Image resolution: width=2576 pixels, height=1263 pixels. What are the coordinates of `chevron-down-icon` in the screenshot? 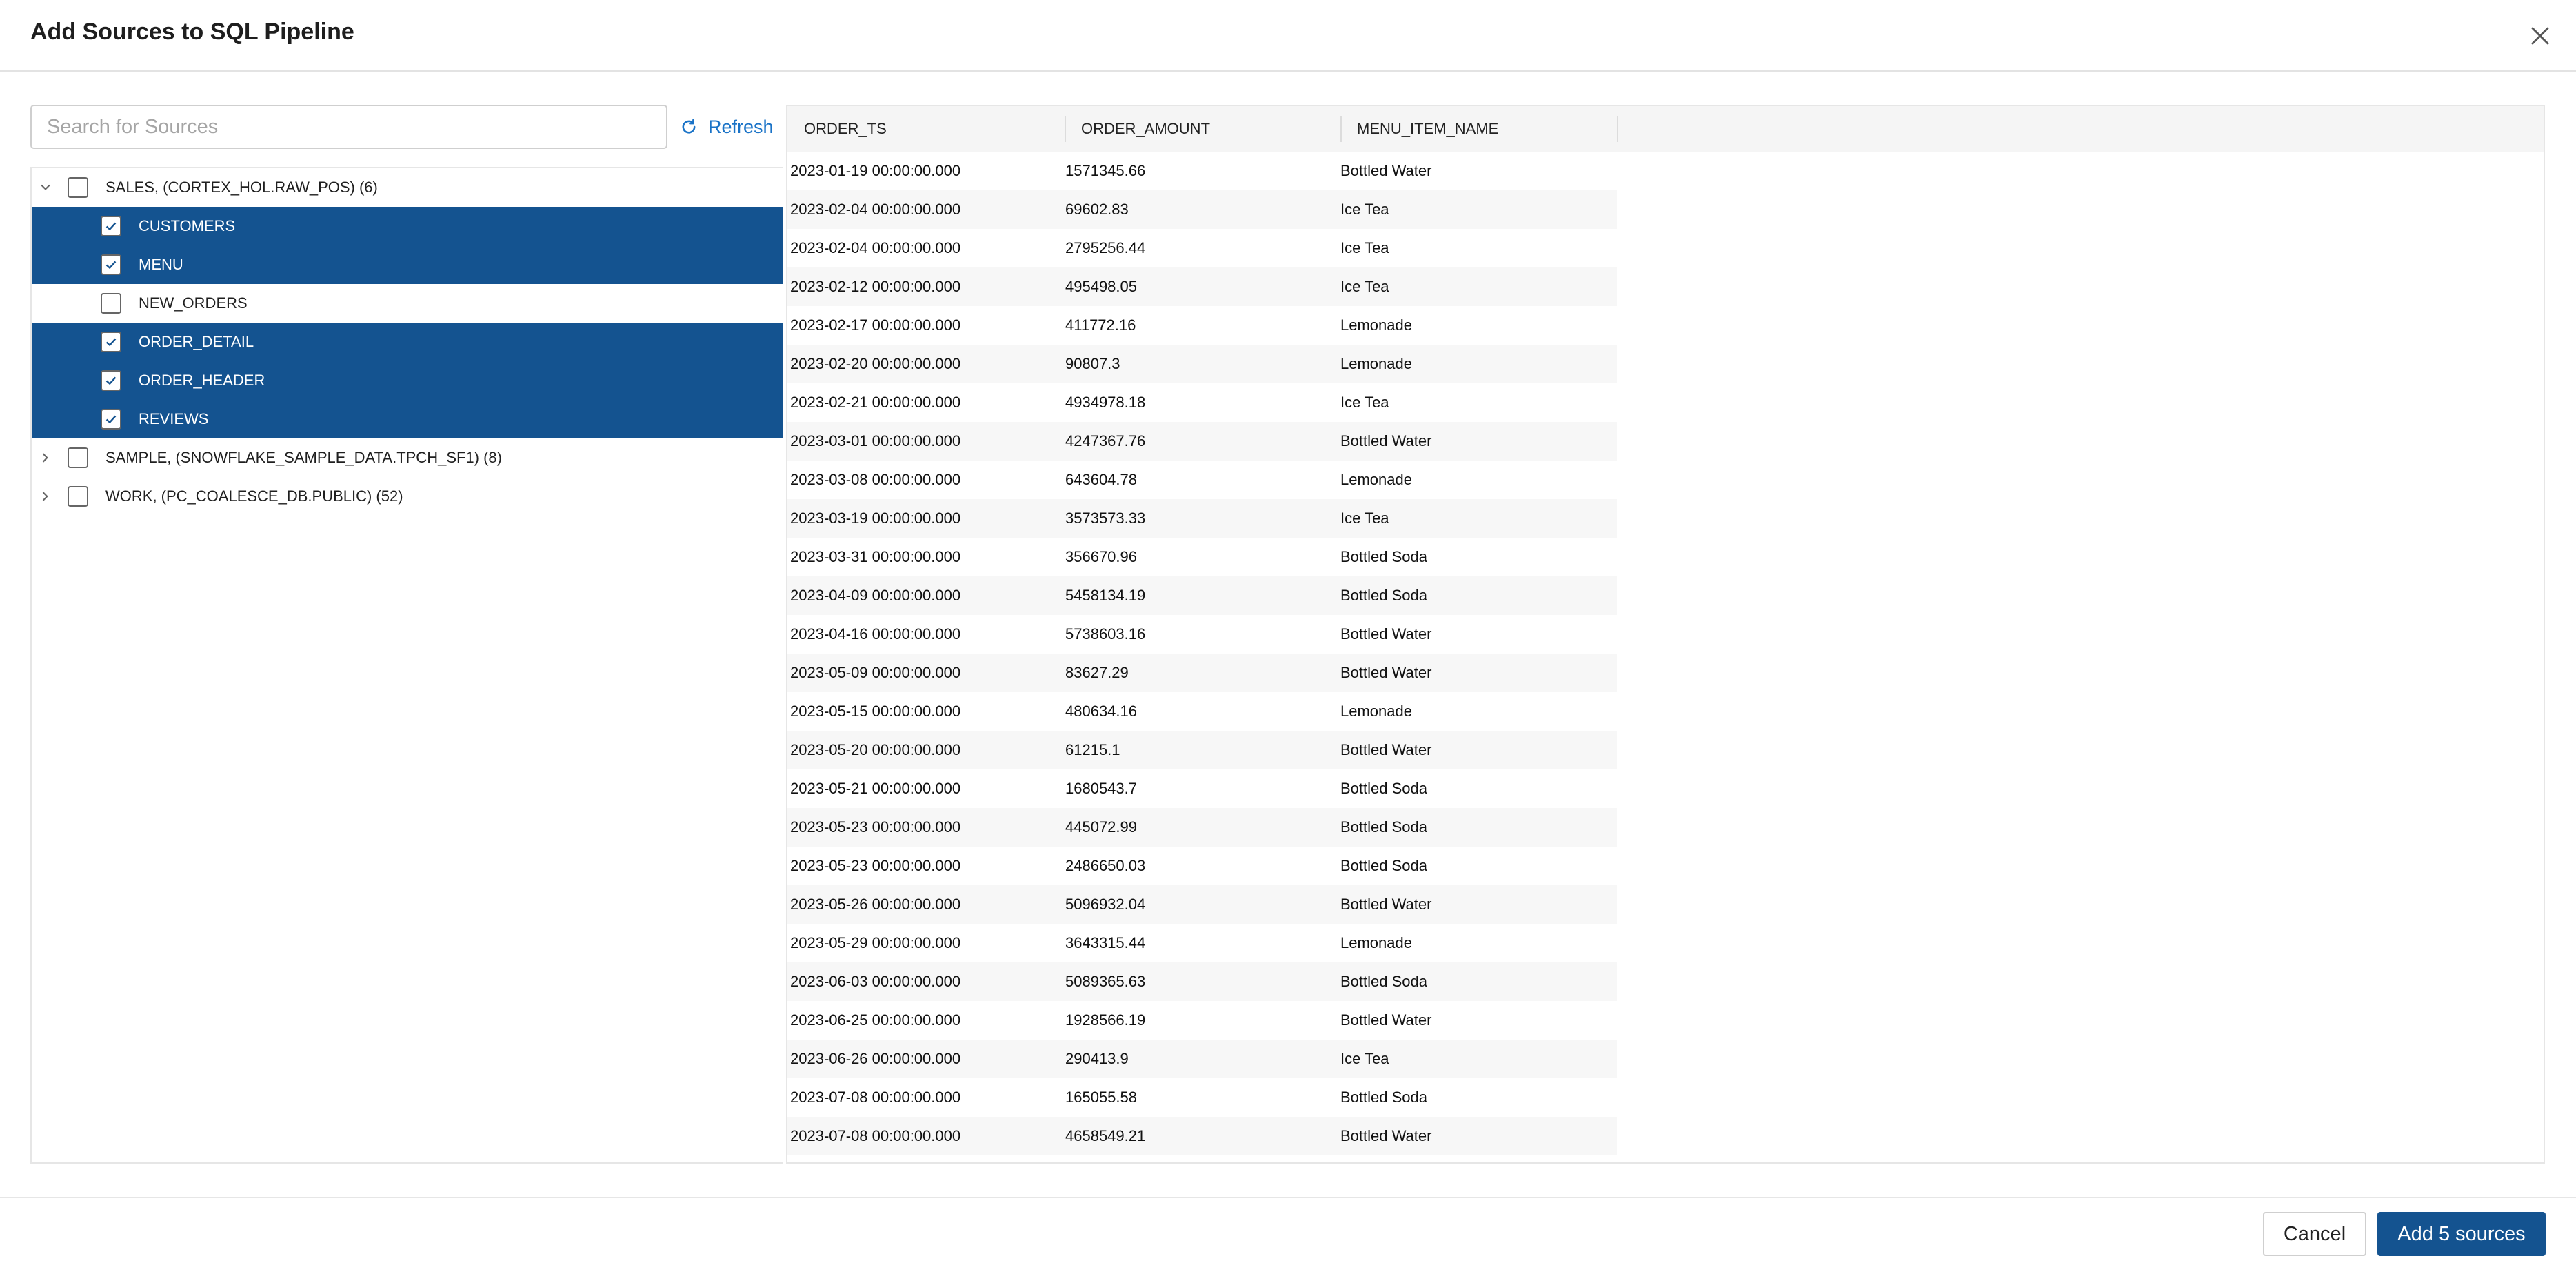 It's located at (45, 187).